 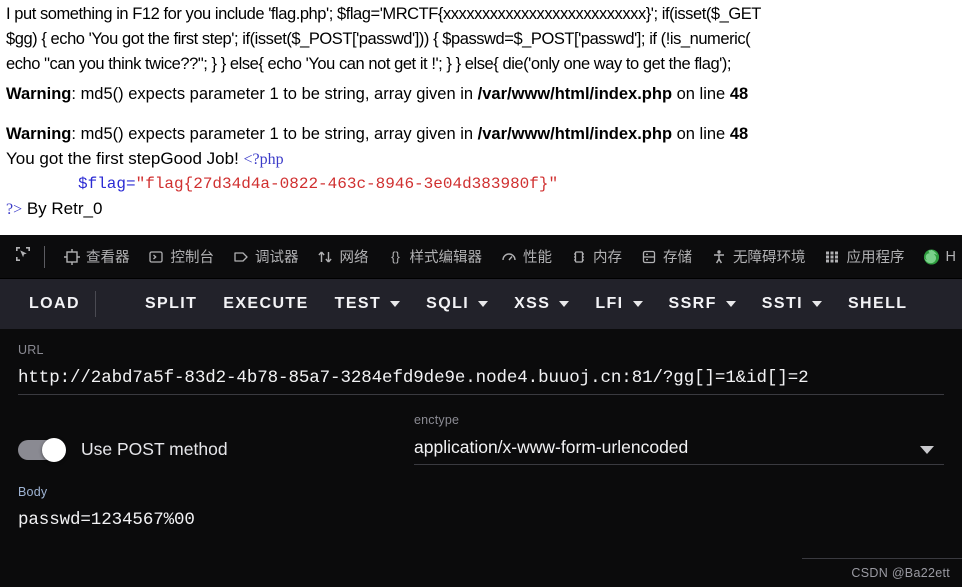 I want to click on hackbar-menu-lfi: LFI, so click(x=618, y=304).